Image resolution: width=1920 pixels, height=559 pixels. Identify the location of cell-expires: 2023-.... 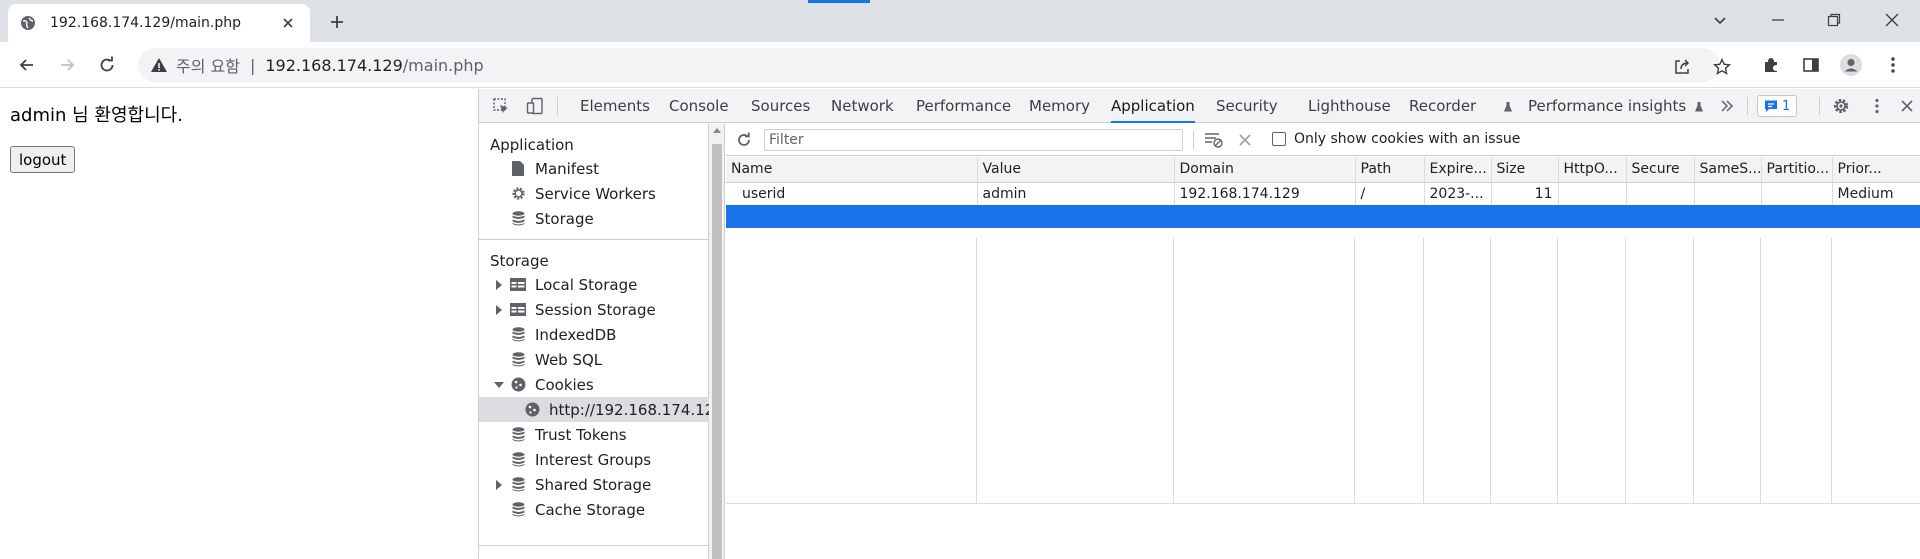
(1458, 193).